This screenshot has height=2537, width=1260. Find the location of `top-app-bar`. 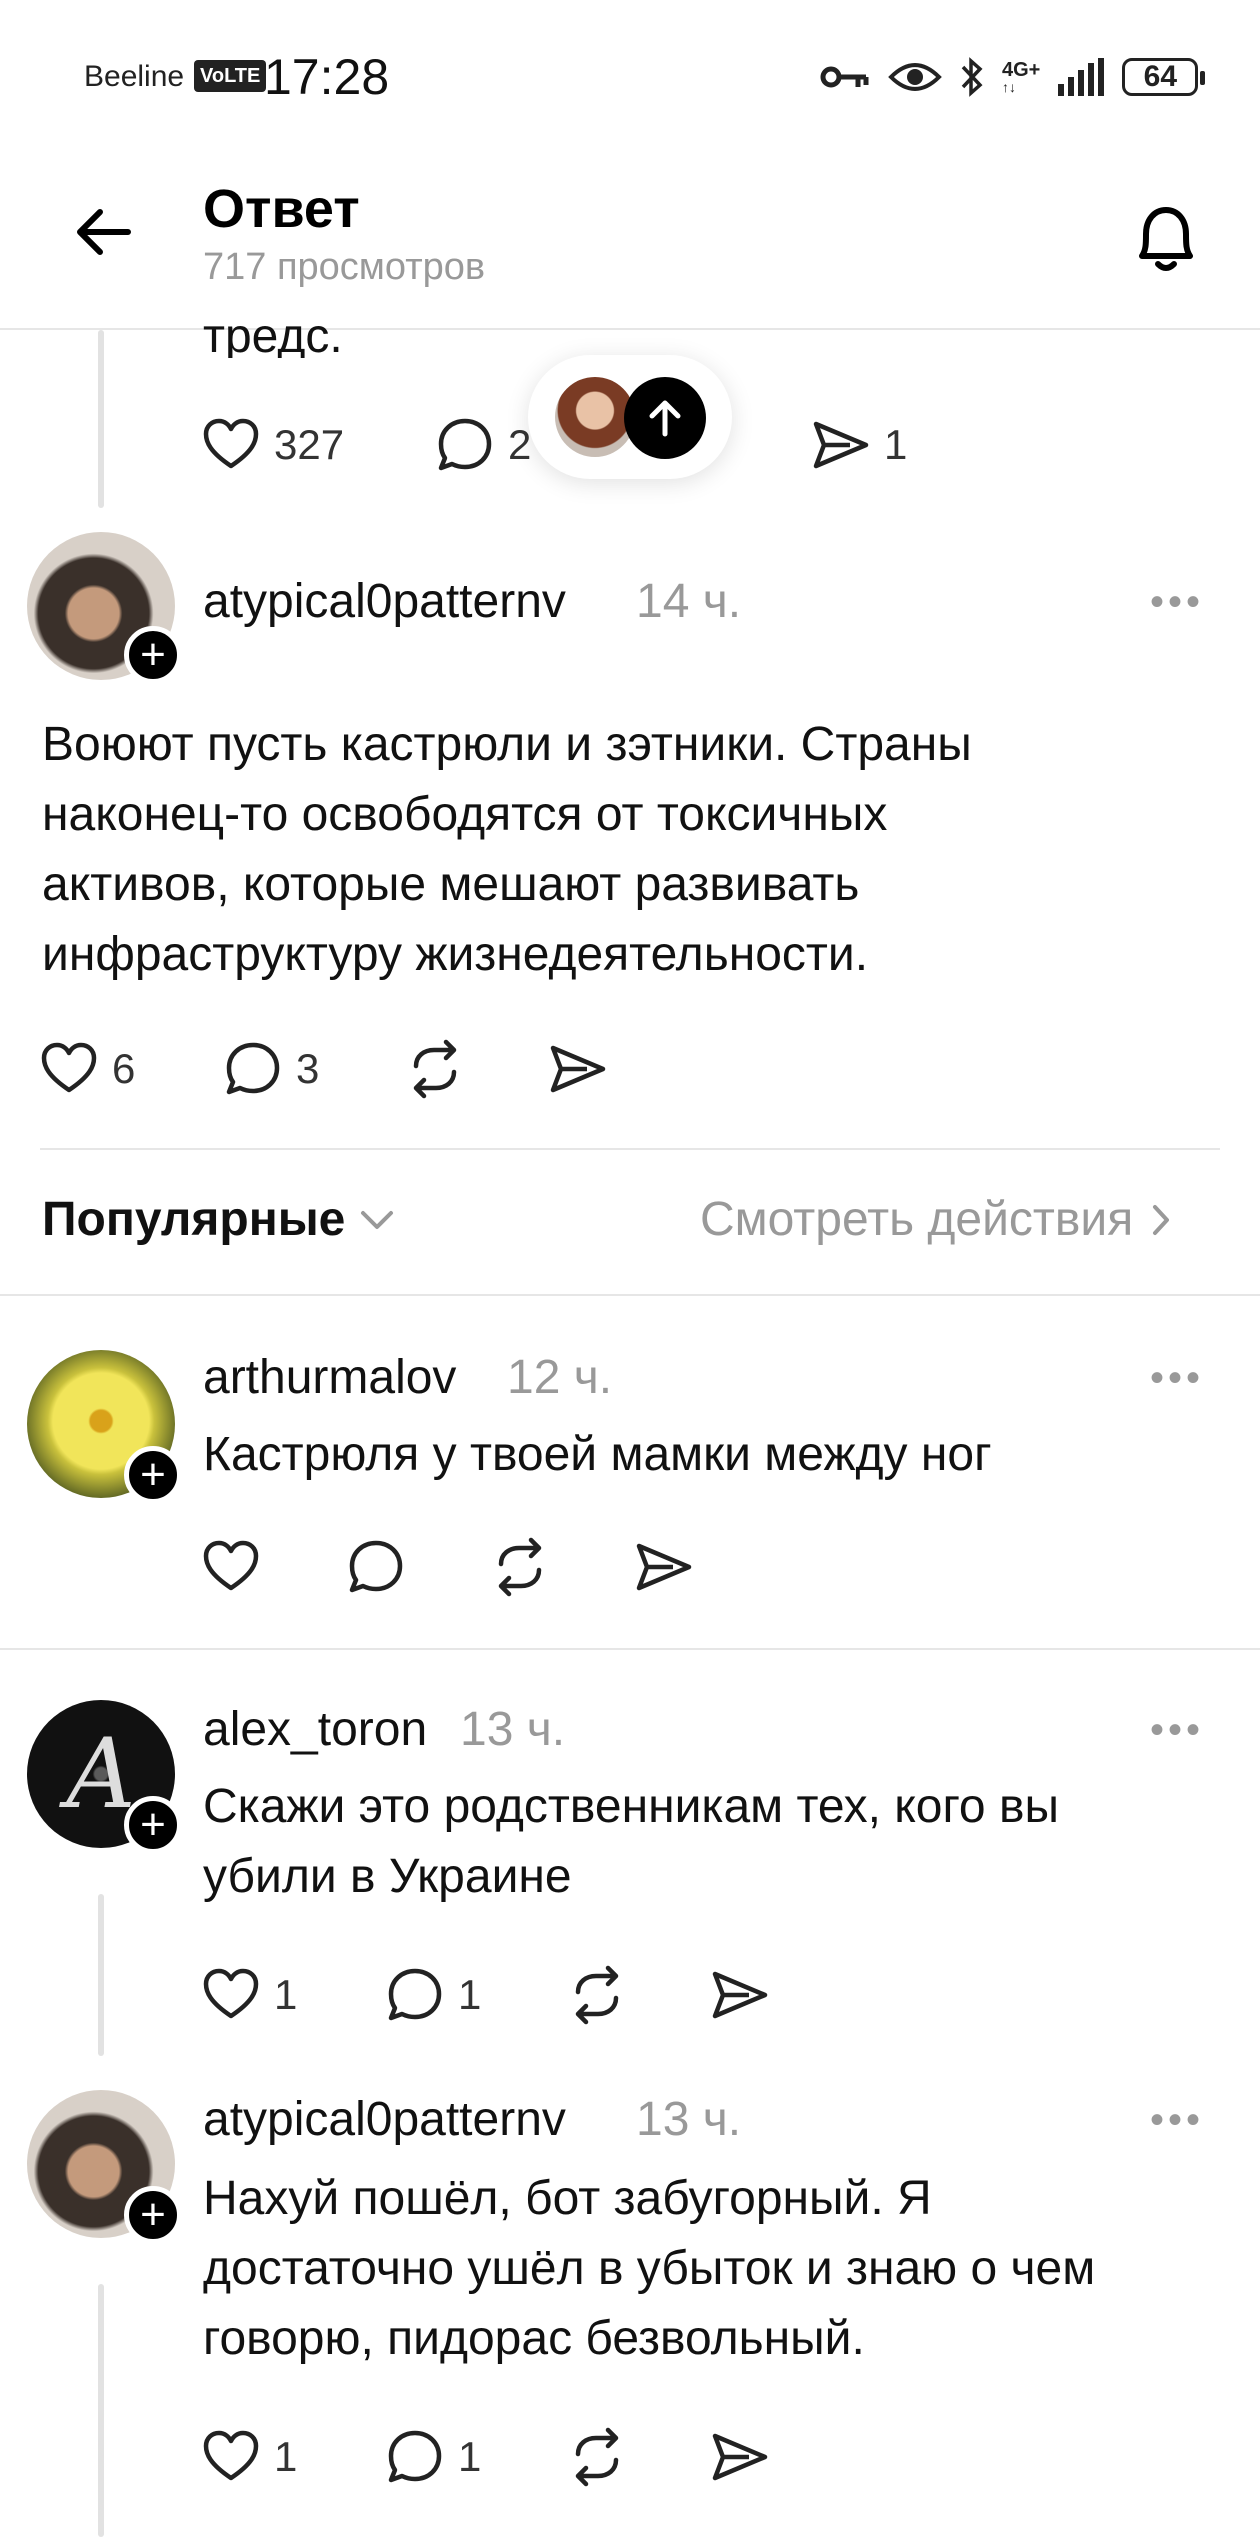

top-app-bar is located at coordinates (630, 240).